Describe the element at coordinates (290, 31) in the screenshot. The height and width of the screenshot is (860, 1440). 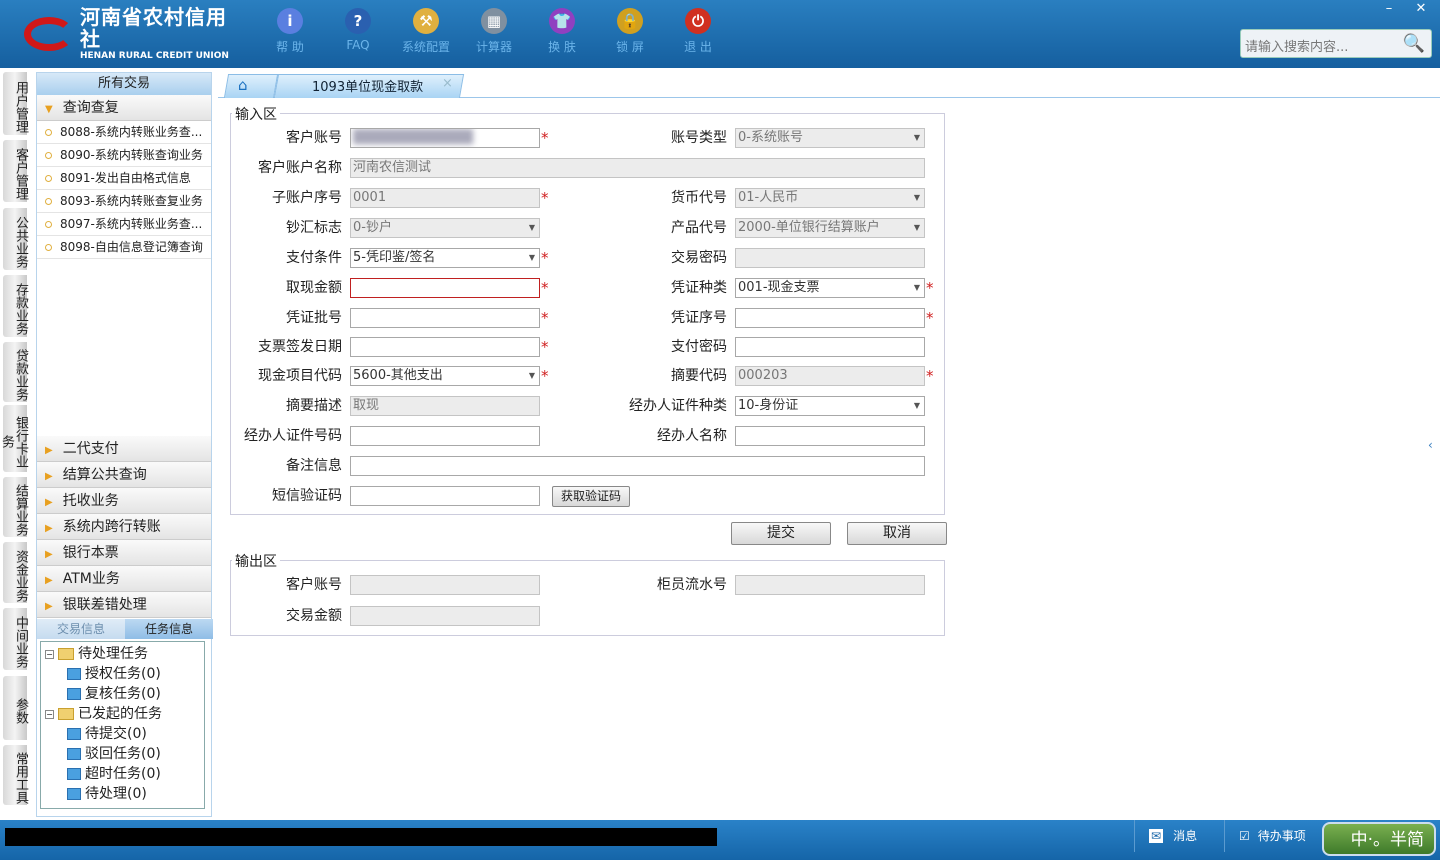
I see `toolbar-button-0: i 帮 助` at that location.